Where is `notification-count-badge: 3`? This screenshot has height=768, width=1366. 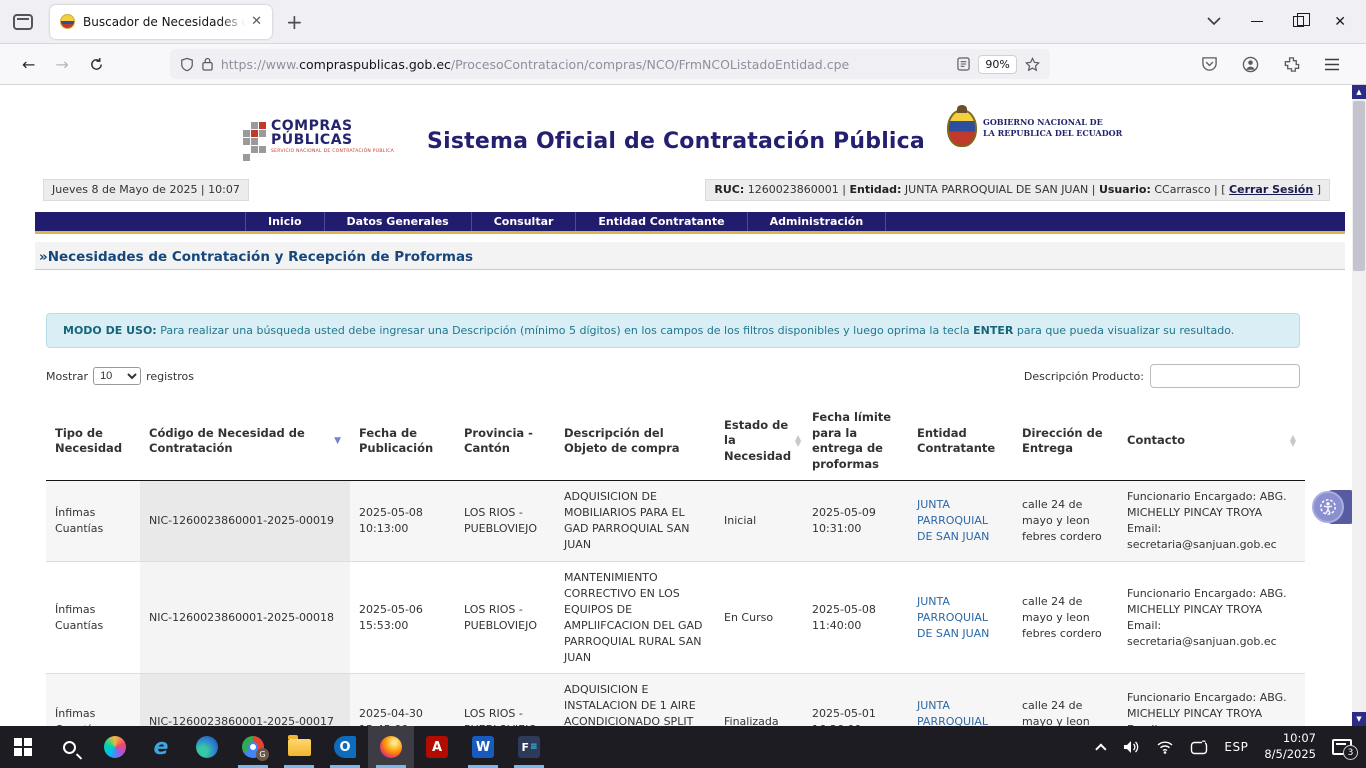
notification-count-badge: 3 is located at coordinates (1350, 752).